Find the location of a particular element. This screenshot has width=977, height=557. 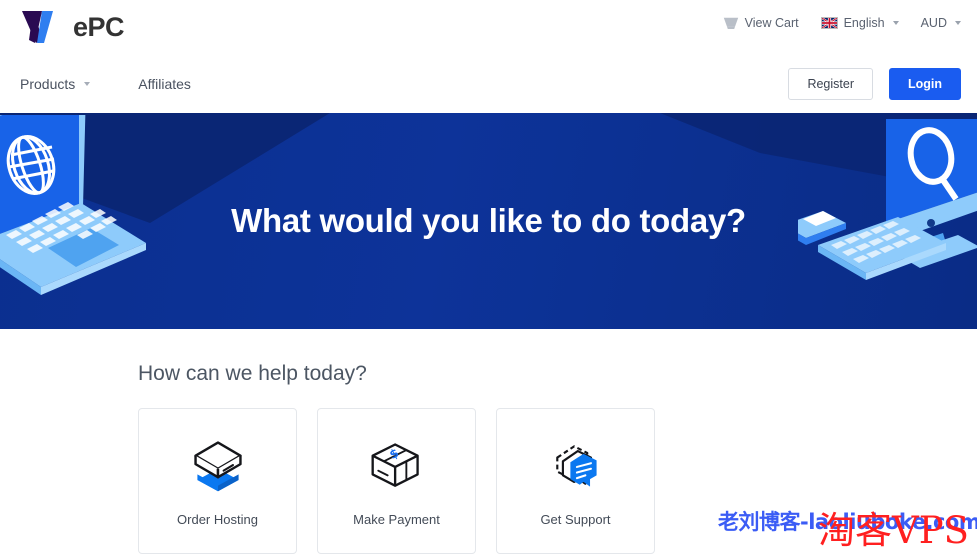

card-order-hosting-label: Order Hosting is located at coordinates (217, 519).